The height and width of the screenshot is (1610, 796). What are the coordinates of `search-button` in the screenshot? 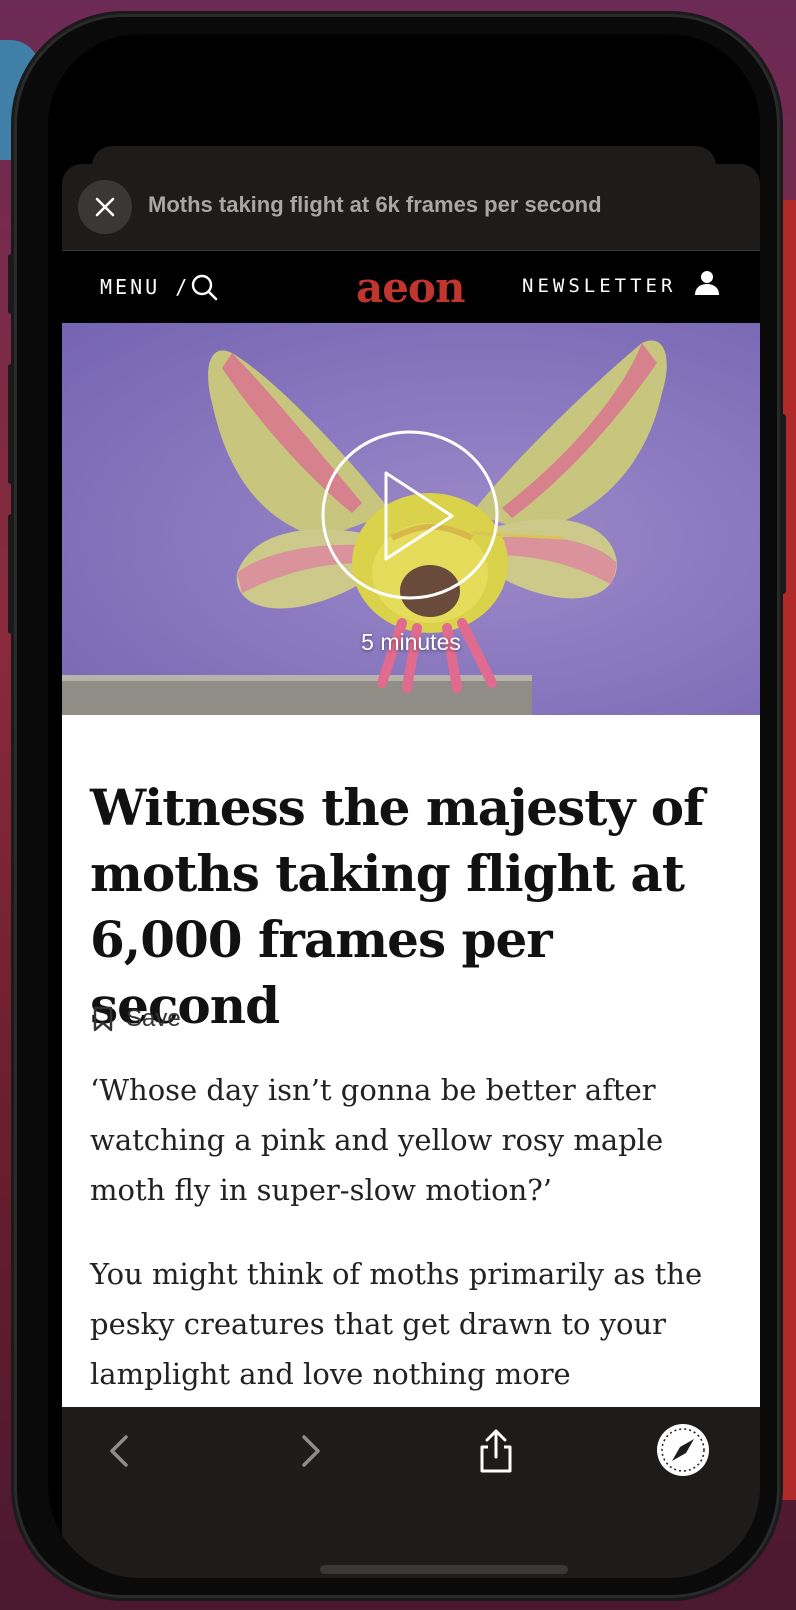 It's located at (204, 289).